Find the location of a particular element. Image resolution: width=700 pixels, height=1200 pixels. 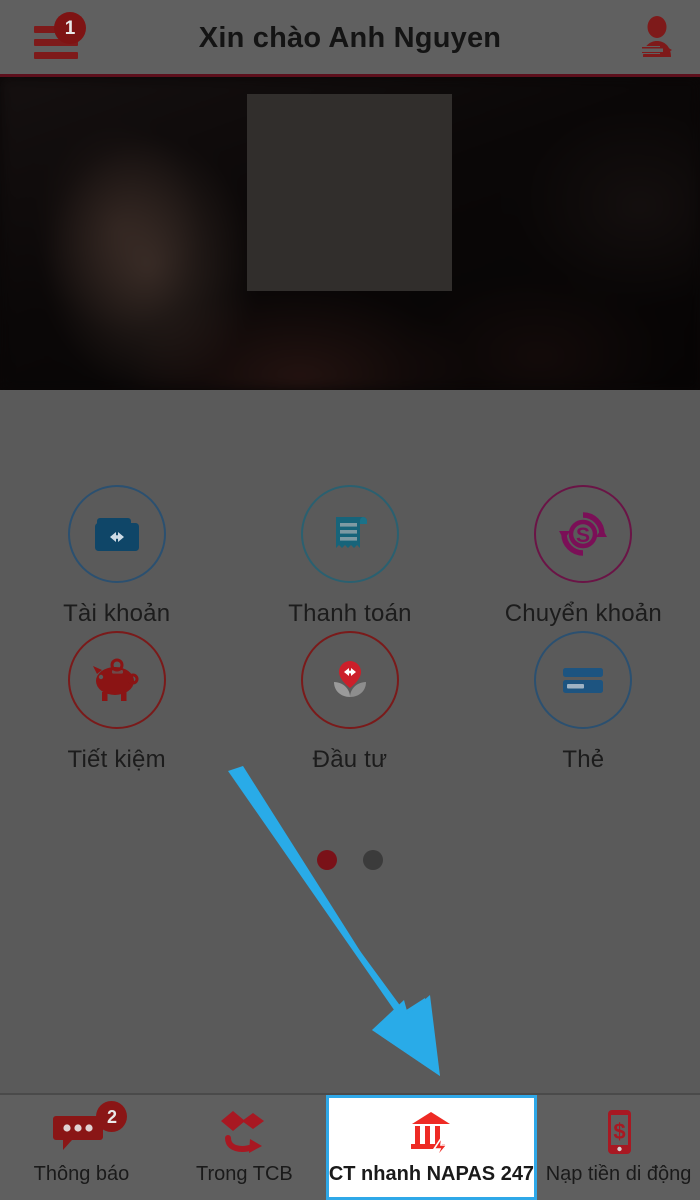

money-transfer-glyph: S is located at coordinates (583, 534).